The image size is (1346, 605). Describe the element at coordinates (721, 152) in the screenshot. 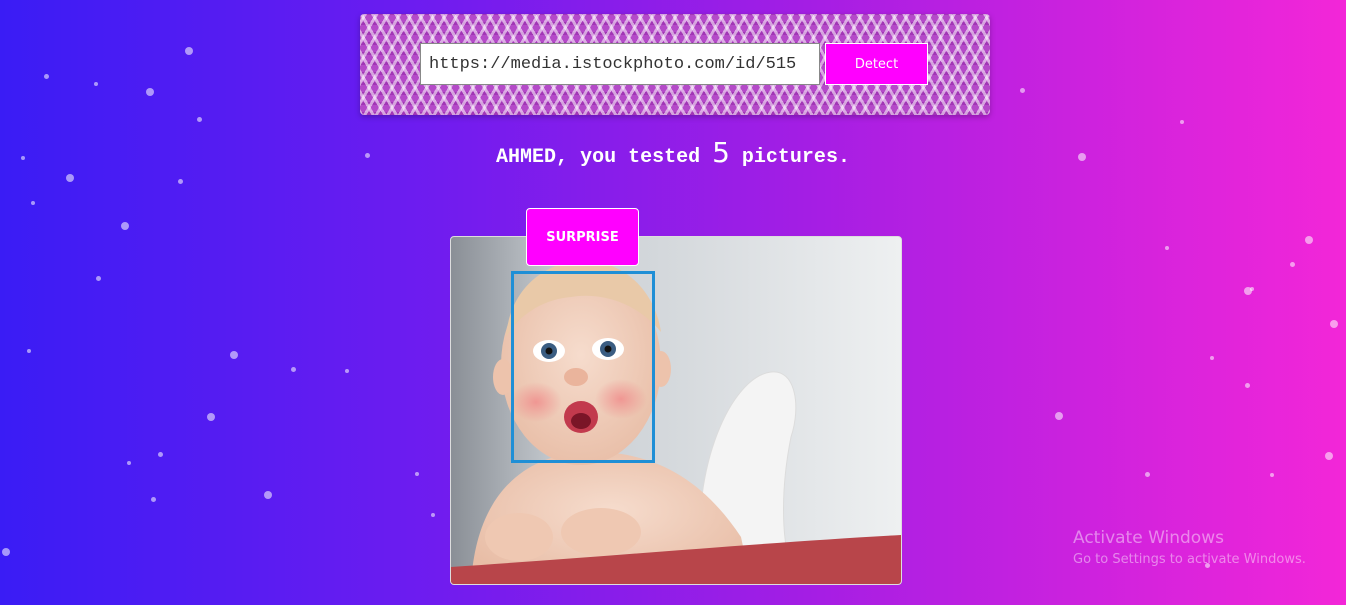

I see `tested-count: 5` at that location.